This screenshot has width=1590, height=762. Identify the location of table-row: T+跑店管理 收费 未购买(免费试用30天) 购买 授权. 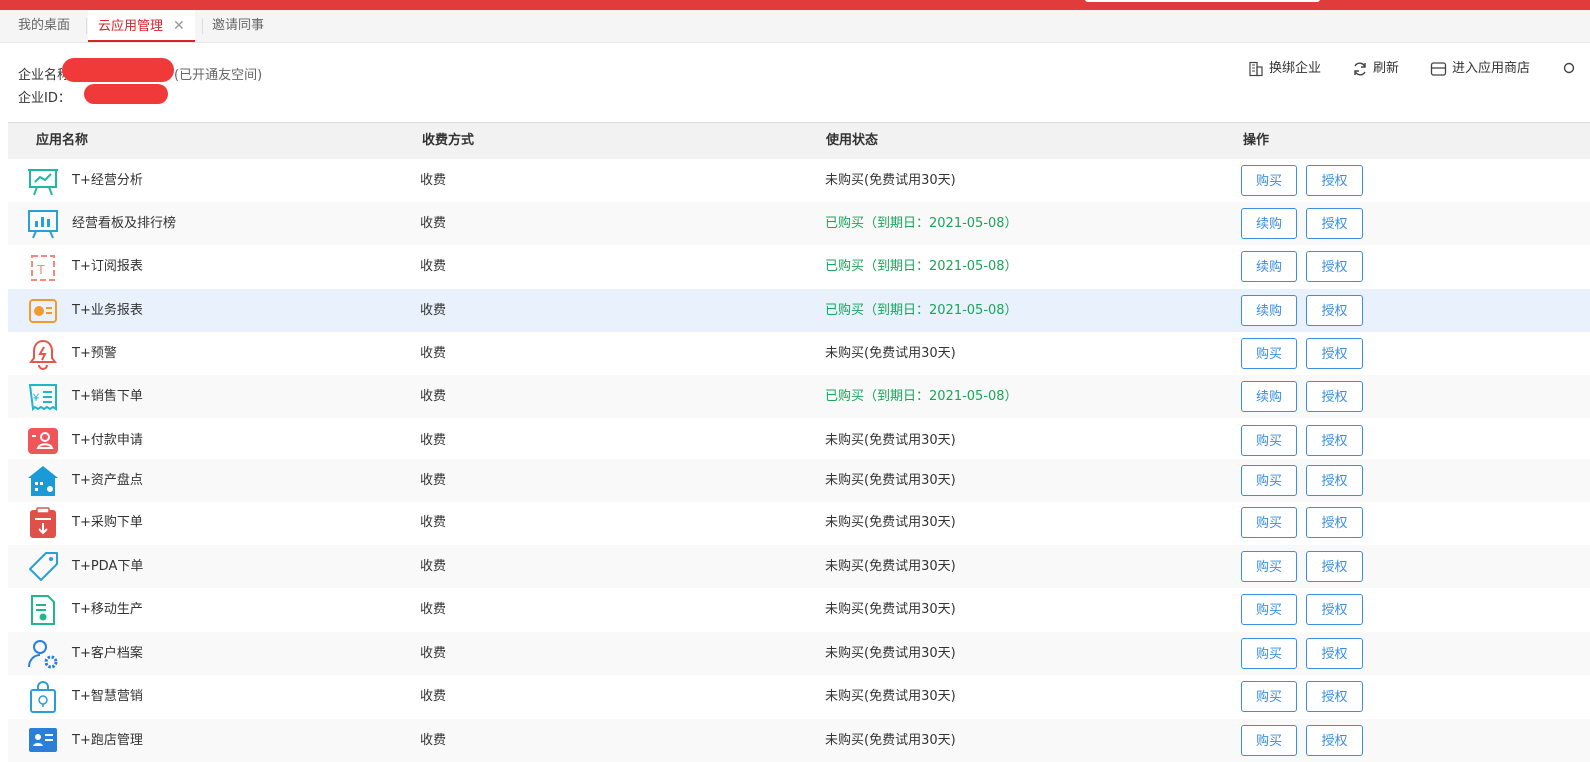
(799, 740).